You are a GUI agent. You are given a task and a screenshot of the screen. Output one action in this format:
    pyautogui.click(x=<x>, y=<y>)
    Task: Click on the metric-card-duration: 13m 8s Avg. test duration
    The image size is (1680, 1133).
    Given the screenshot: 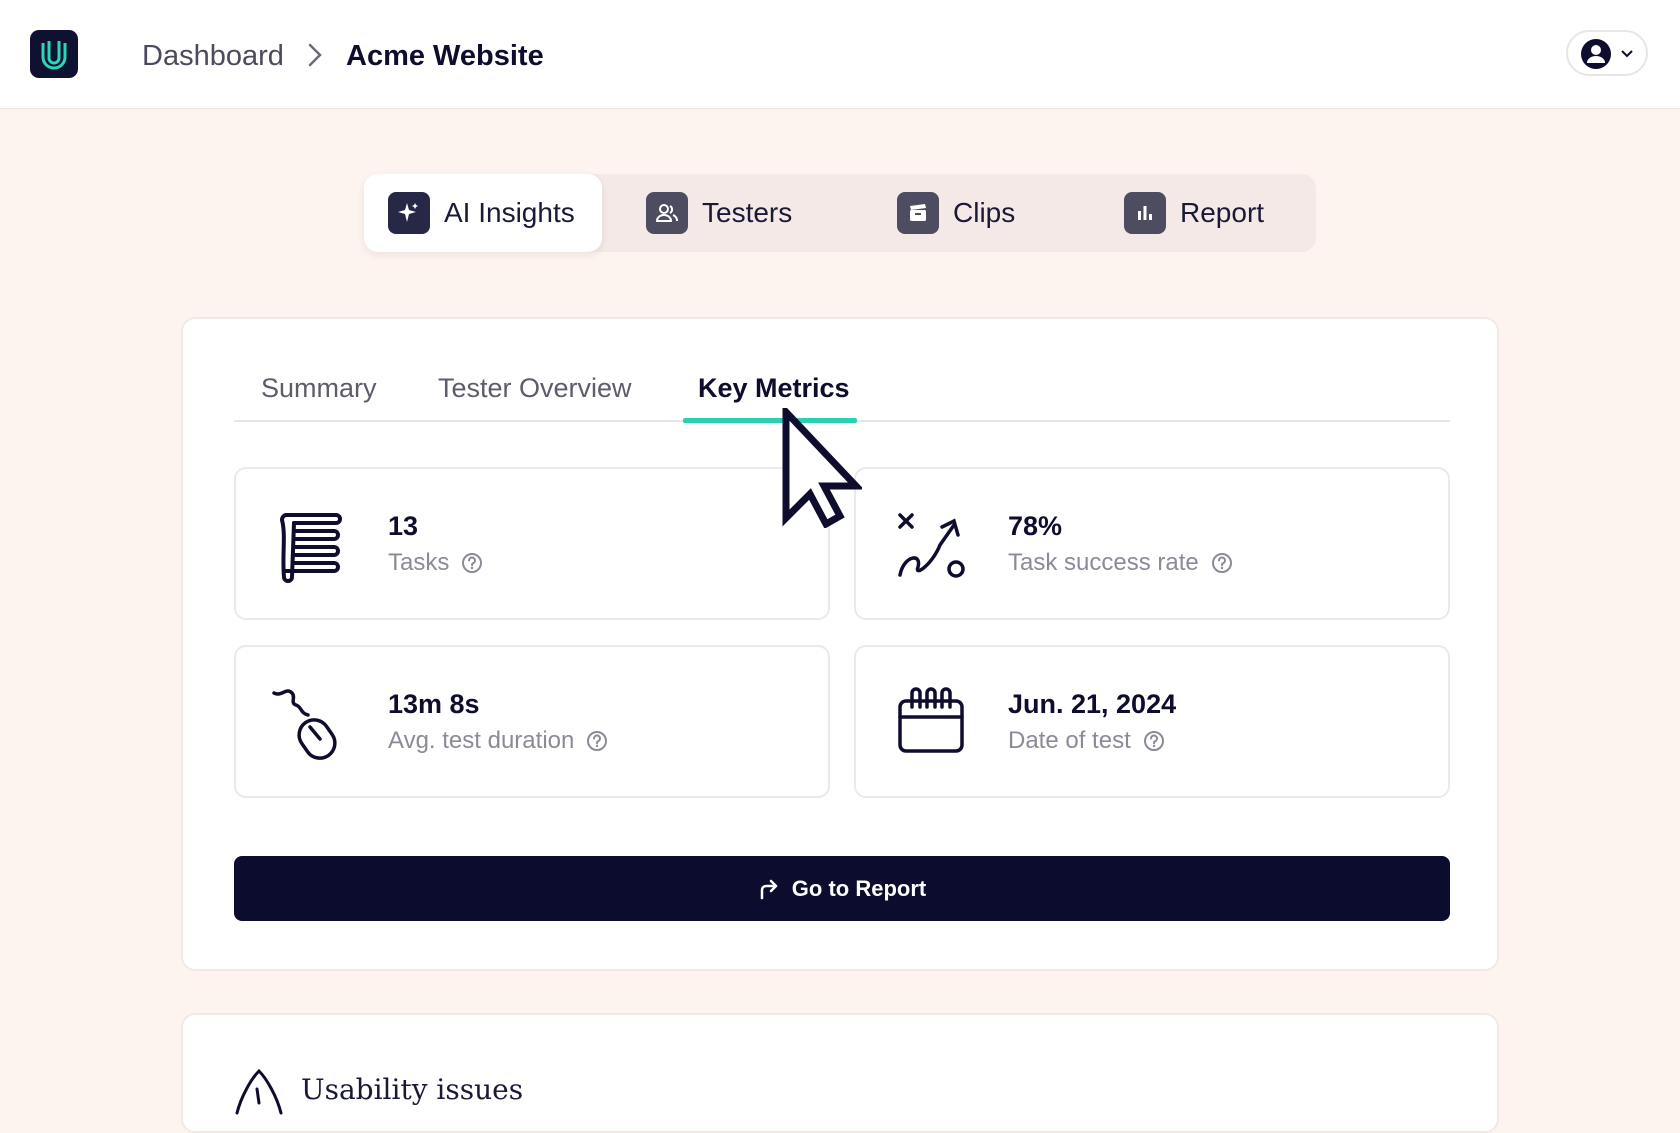 What is the action you would take?
    pyautogui.click(x=532, y=721)
    